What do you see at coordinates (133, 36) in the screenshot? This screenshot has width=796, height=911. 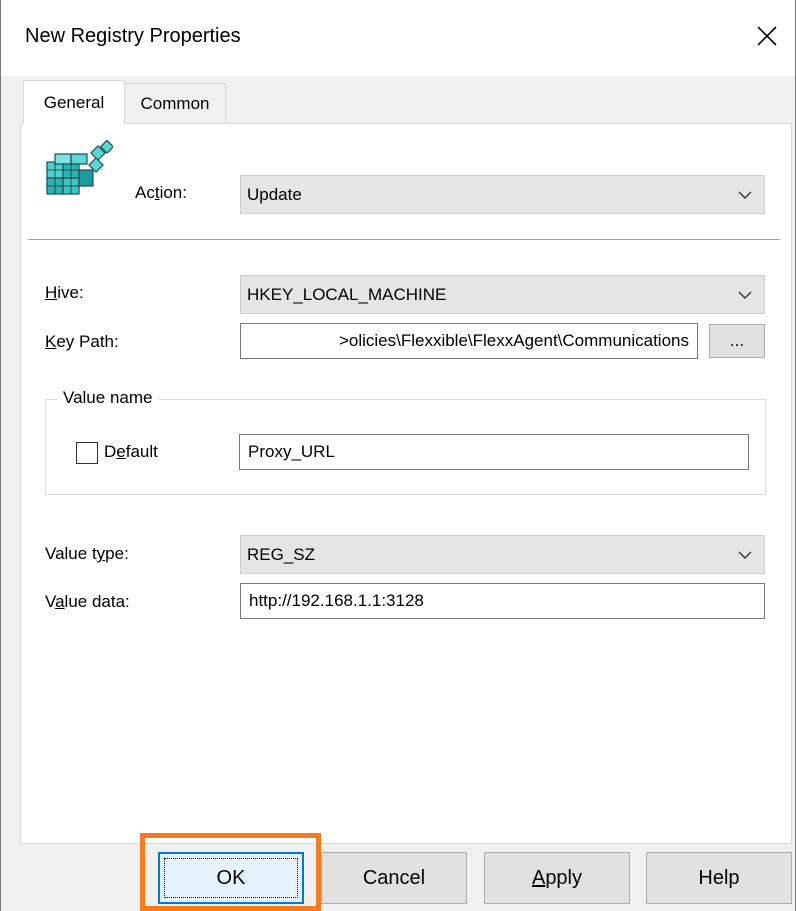 I see `window-title: New Registry Properties` at bounding box center [133, 36].